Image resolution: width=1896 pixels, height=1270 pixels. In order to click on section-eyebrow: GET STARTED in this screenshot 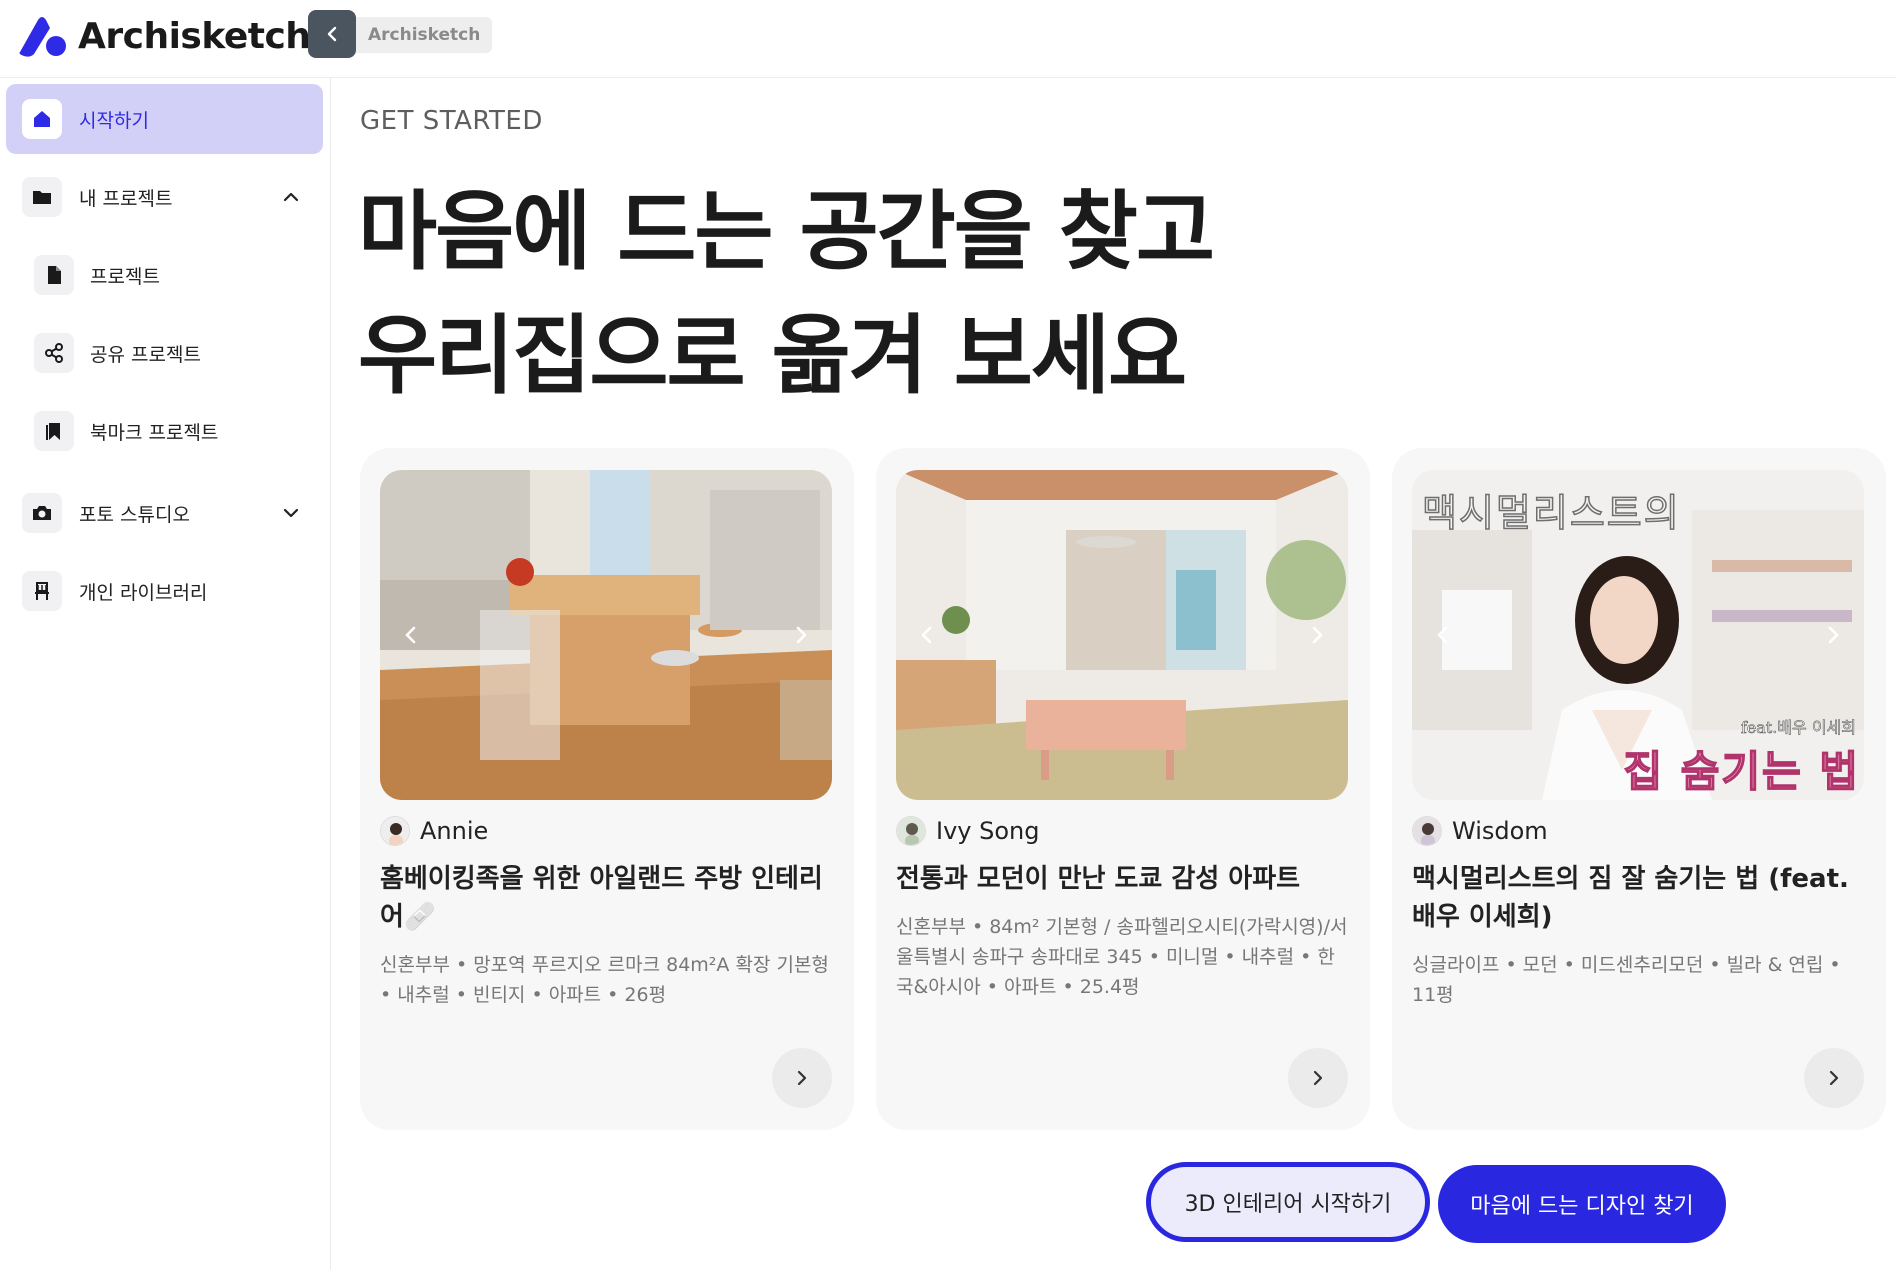, I will do `click(451, 121)`.